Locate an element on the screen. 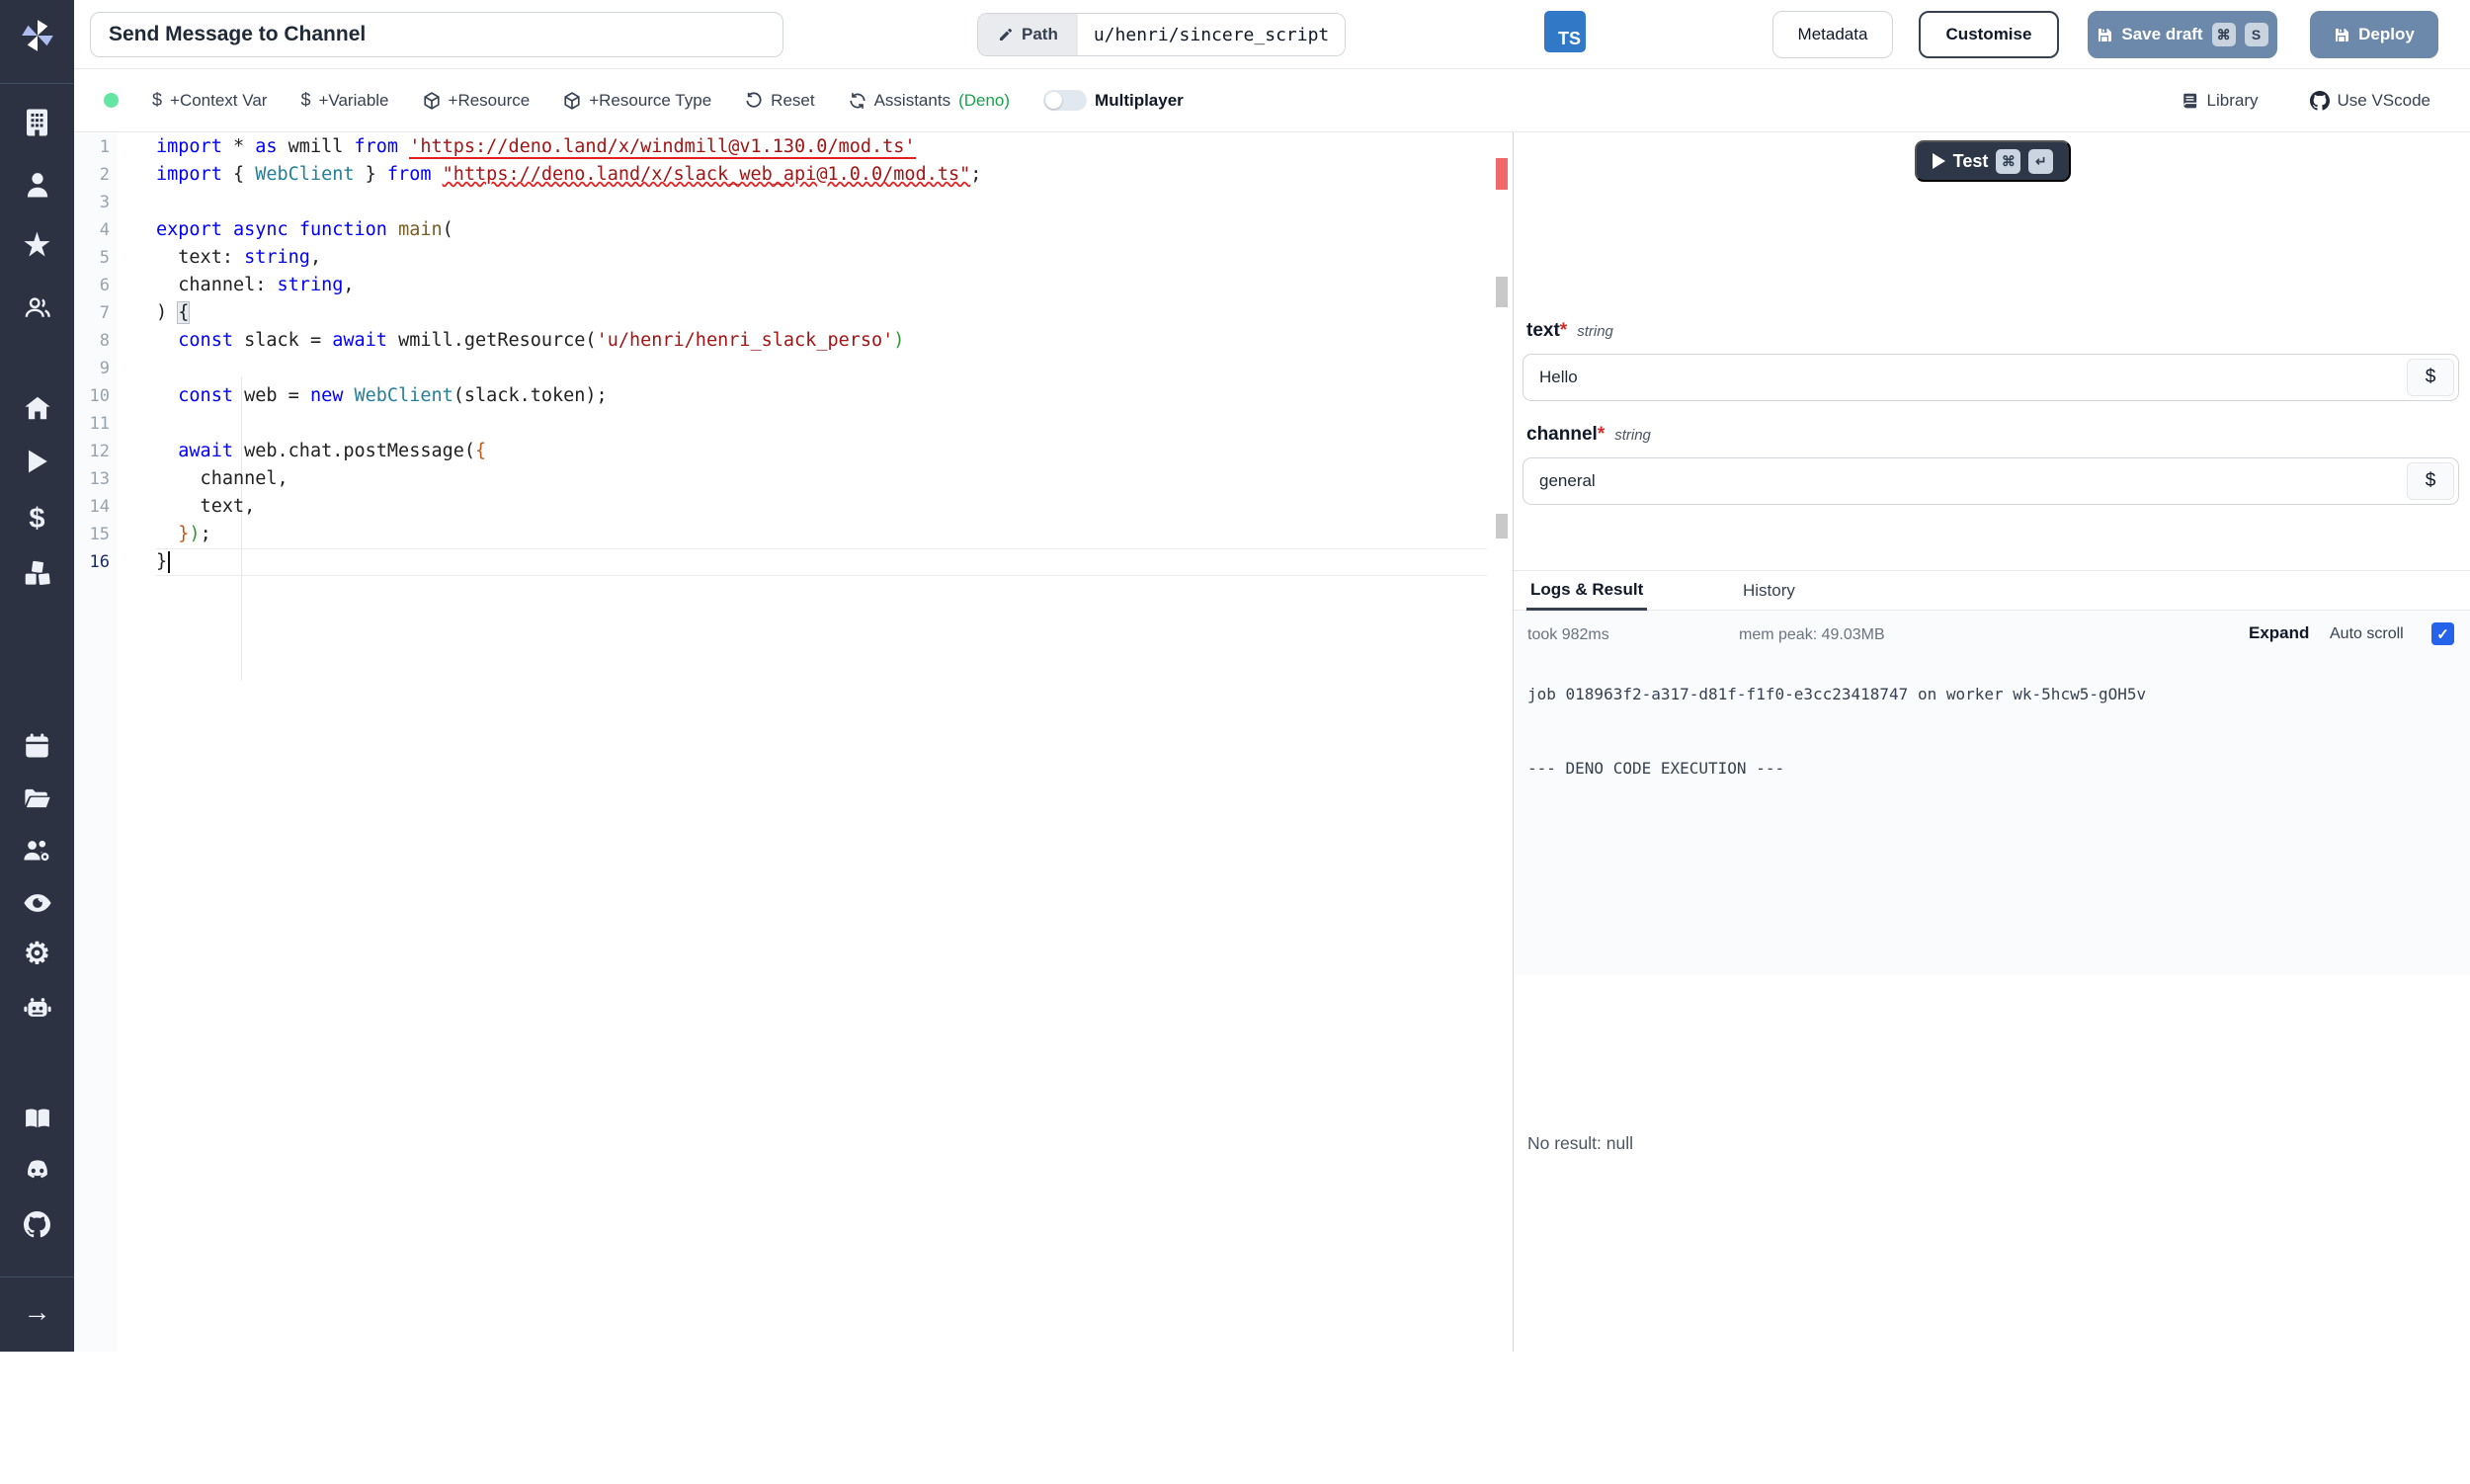  path-value: u/henri/sincere_script is located at coordinates (1211, 34).